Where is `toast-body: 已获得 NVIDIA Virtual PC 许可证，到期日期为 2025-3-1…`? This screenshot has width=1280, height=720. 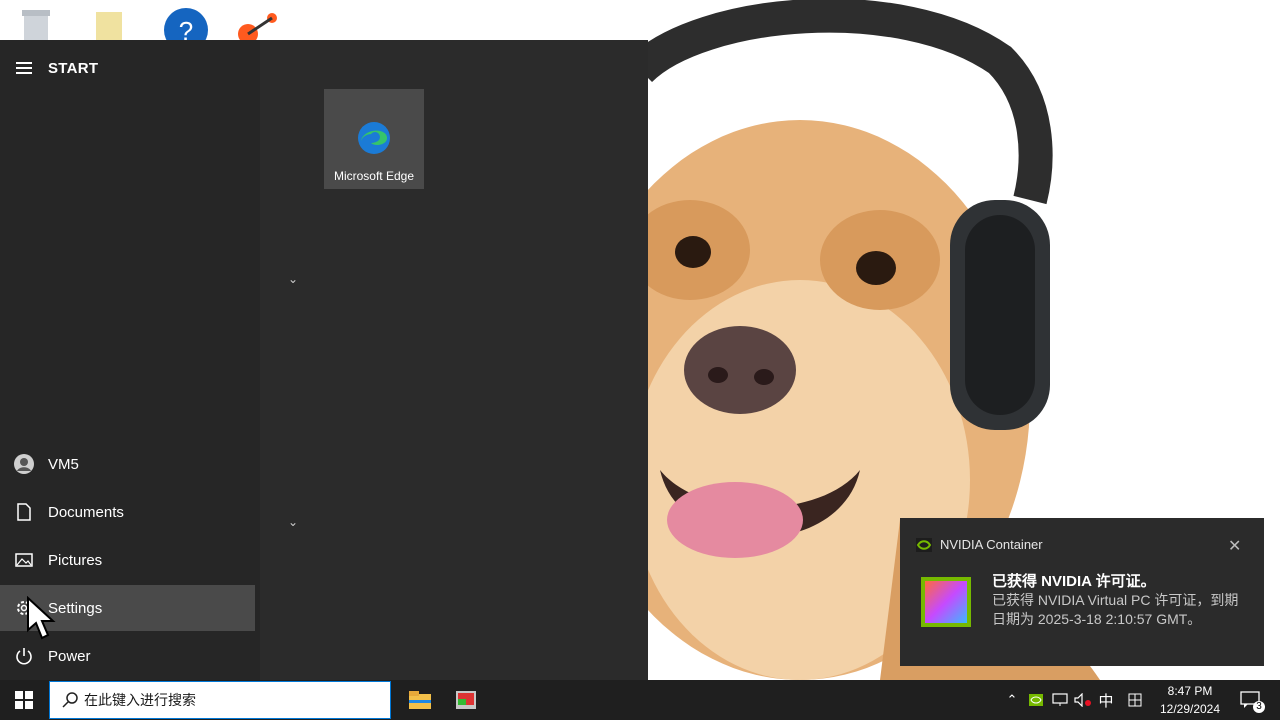 toast-body: 已获得 NVIDIA Virtual PC 许可证，到期日期为 2025-3-1… is located at coordinates (1115, 609).